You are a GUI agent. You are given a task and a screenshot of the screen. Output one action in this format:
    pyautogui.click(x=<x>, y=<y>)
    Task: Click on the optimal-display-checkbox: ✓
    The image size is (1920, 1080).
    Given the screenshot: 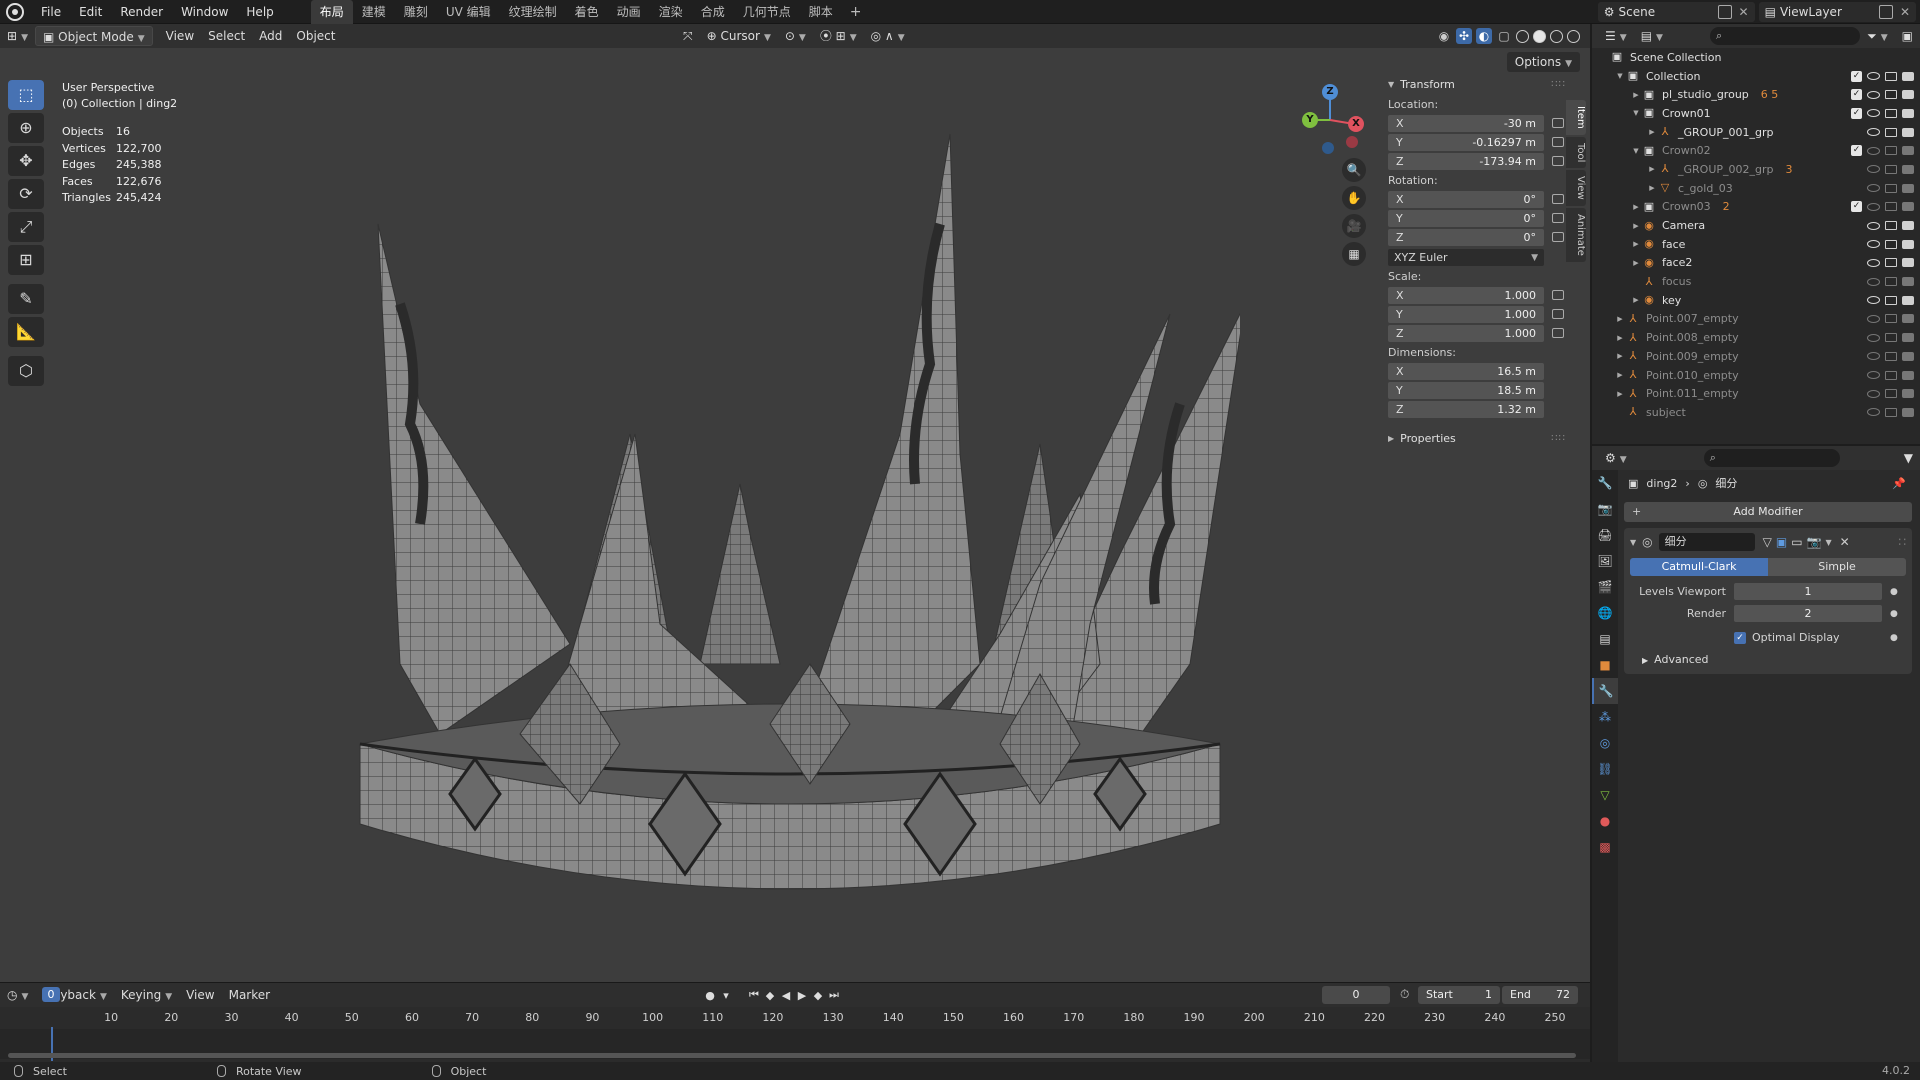 What is the action you would take?
    pyautogui.click(x=1740, y=637)
    